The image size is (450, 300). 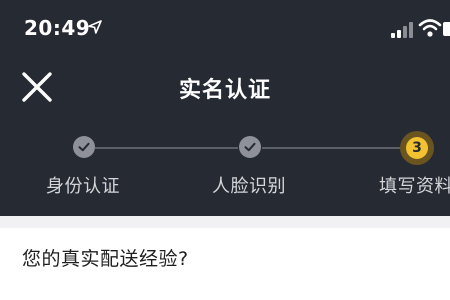 I want to click on step-1-done-indicator, so click(x=84, y=147).